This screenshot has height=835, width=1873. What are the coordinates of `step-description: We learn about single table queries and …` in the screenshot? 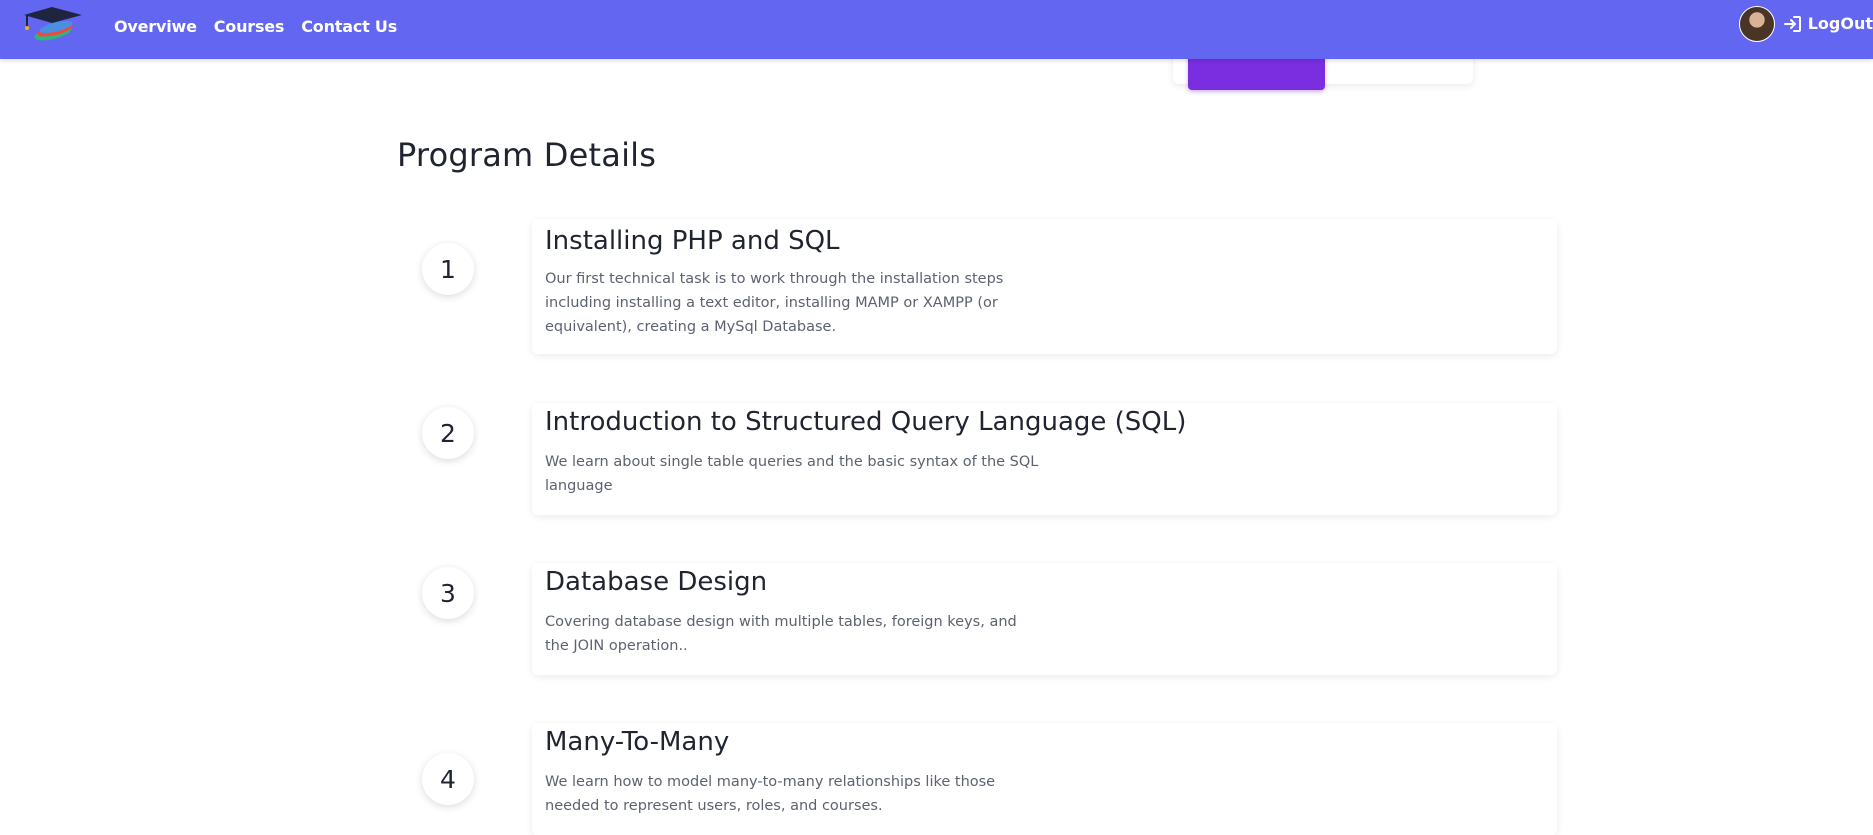 It's located at (792, 474).